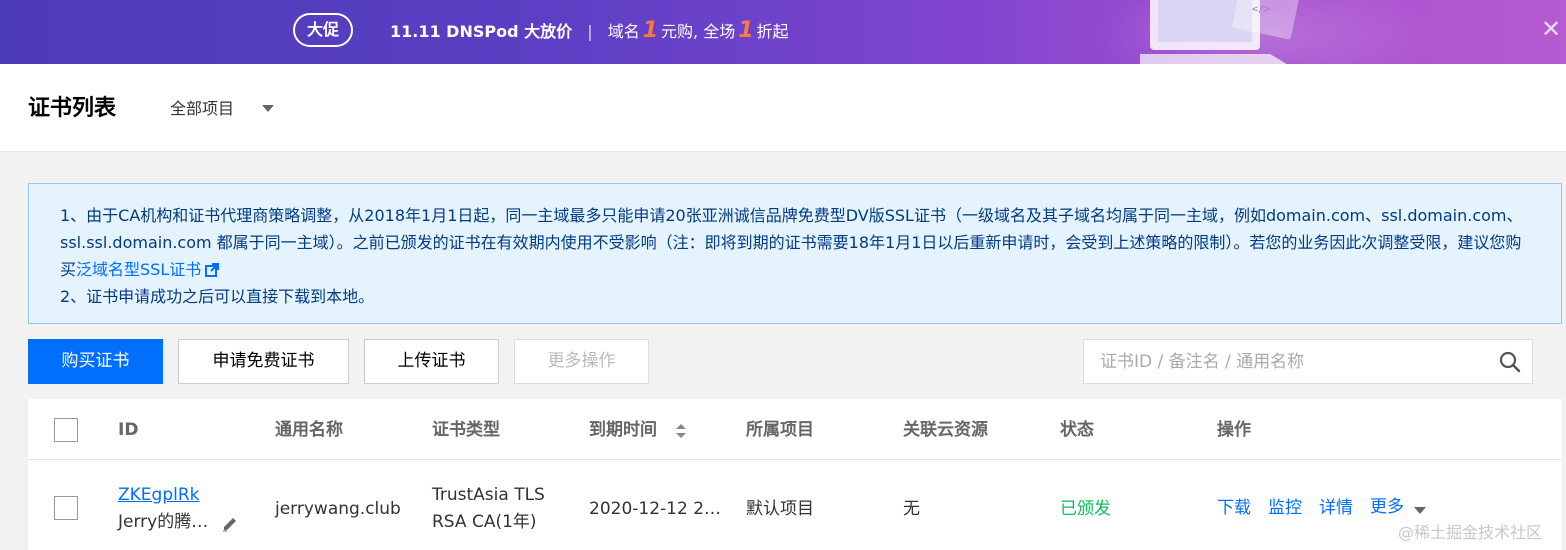 Image resolution: width=1566 pixels, height=550 pixels. What do you see at coordinates (1336, 508) in the screenshot?
I see `details-link: 详情` at bounding box center [1336, 508].